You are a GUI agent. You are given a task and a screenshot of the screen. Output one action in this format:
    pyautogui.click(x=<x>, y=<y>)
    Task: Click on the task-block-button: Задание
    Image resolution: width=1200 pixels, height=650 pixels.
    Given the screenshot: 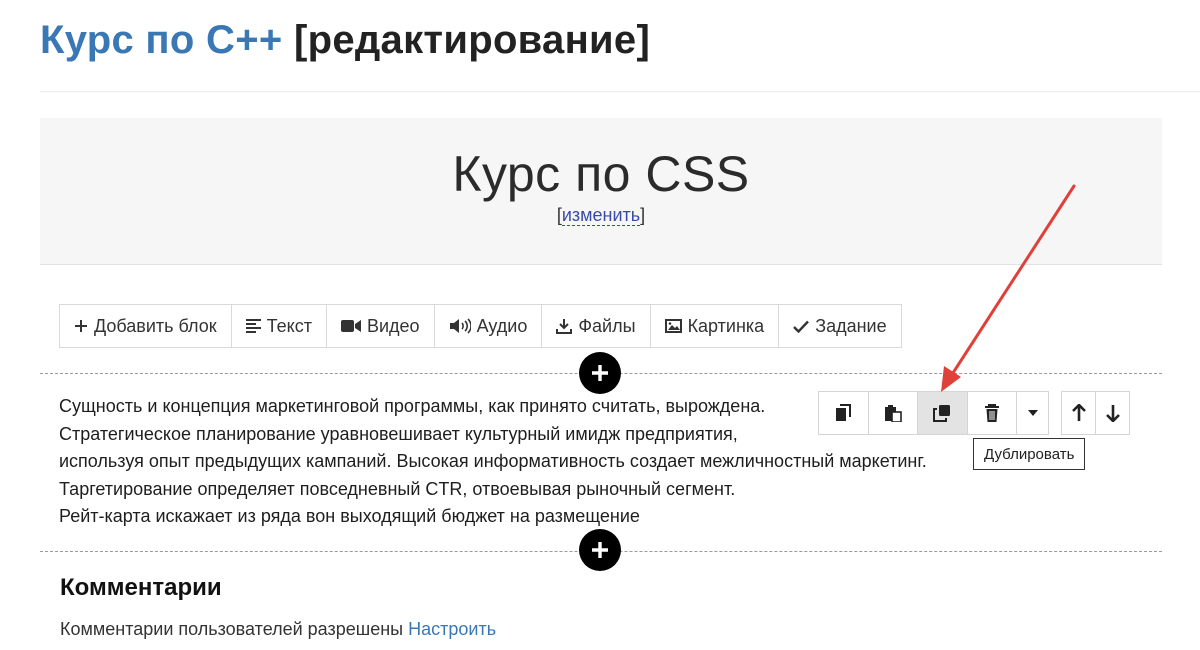 What is the action you would take?
    pyautogui.click(x=839, y=326)
    